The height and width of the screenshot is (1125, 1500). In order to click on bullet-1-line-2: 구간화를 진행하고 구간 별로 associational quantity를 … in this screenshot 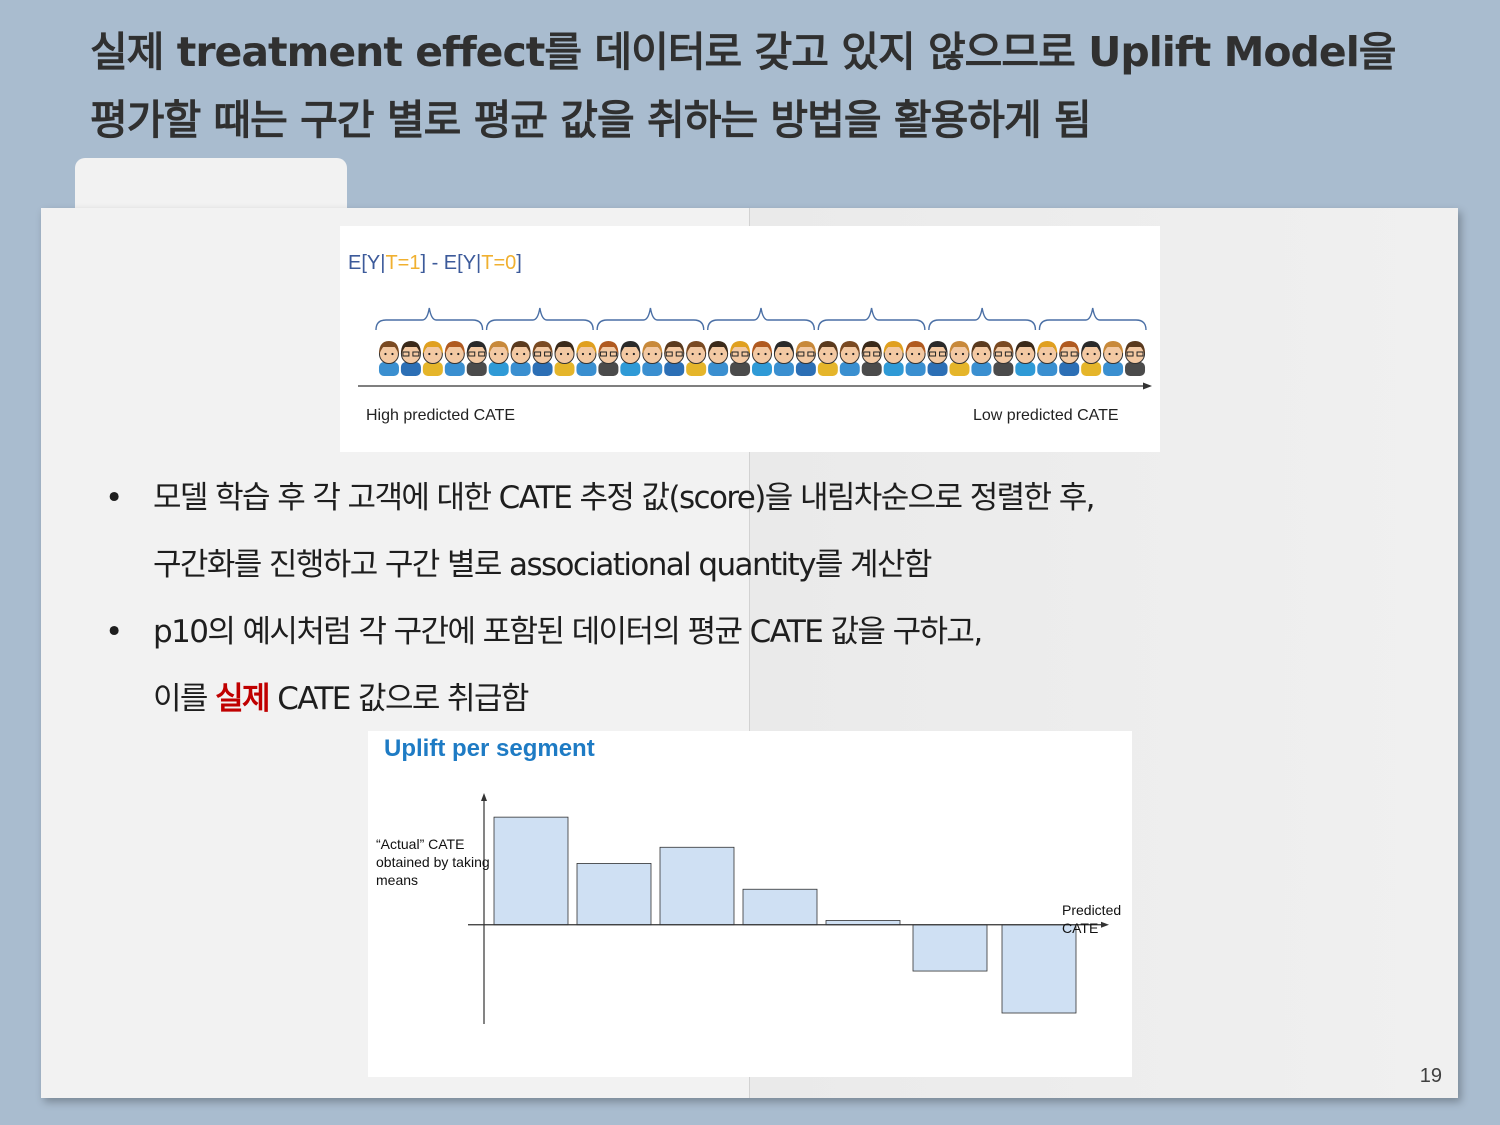, I will do `click(542, 565)`.